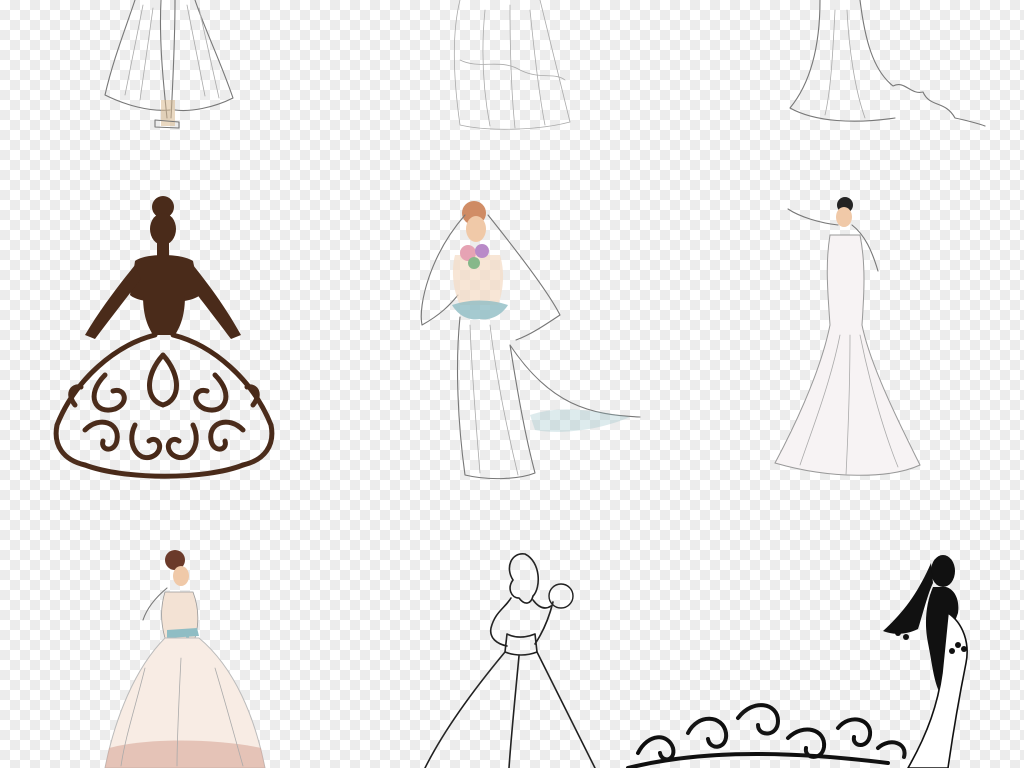  Describe the element at coordinates (887, 63) in the screenshot. I see `mermaid-train-line-sketch` at that location.